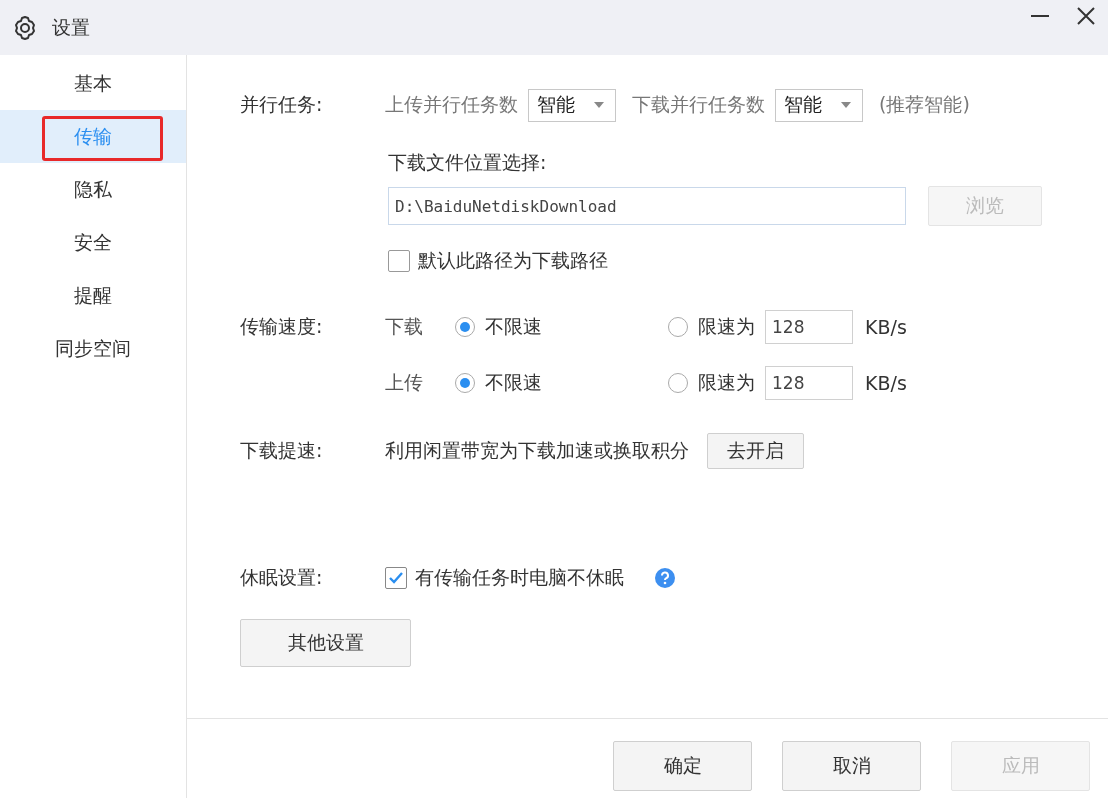  Describe the element at coordinates (451, 104) in the screenshot. I see `field-label: 上传并行任务数` at that location.